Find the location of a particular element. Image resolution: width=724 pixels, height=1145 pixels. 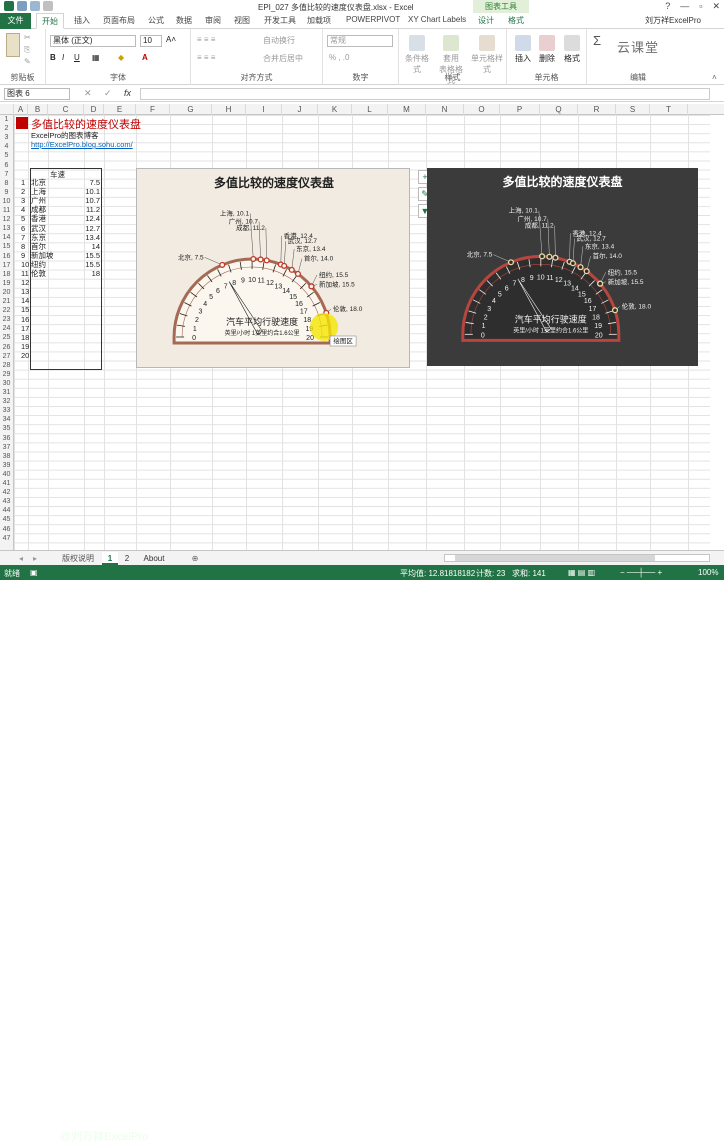

new-sheet-icon: ⊕ is located at coordinates (195, 558).